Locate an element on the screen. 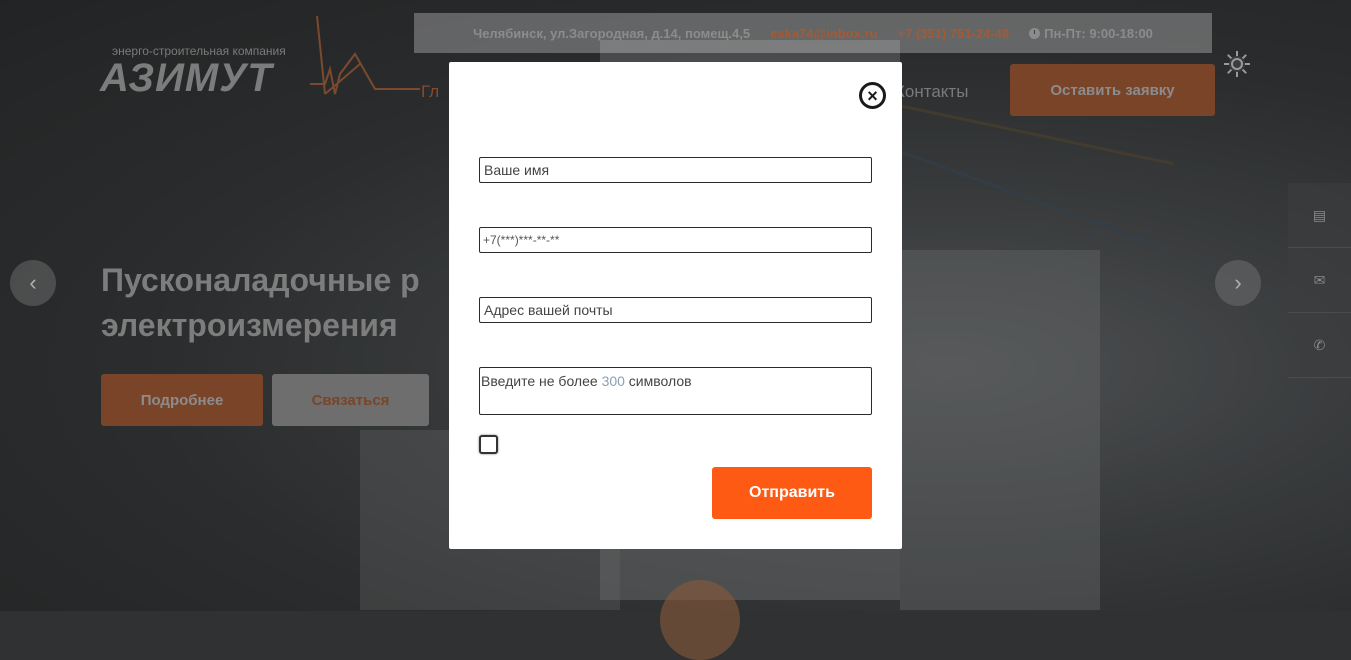 This screenshot has width=1351, height=660. chevron-right-icon: › is located at coordinates (1238, 282).